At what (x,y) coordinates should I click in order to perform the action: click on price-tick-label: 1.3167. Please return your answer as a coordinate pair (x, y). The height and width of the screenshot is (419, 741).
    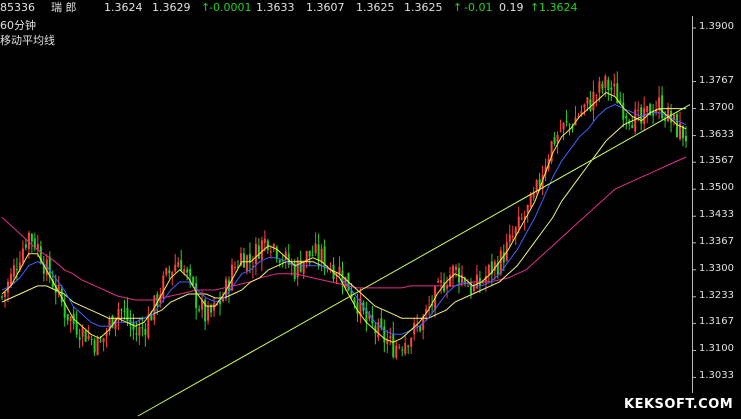
    Looking at the image, I should click on (716, 322).